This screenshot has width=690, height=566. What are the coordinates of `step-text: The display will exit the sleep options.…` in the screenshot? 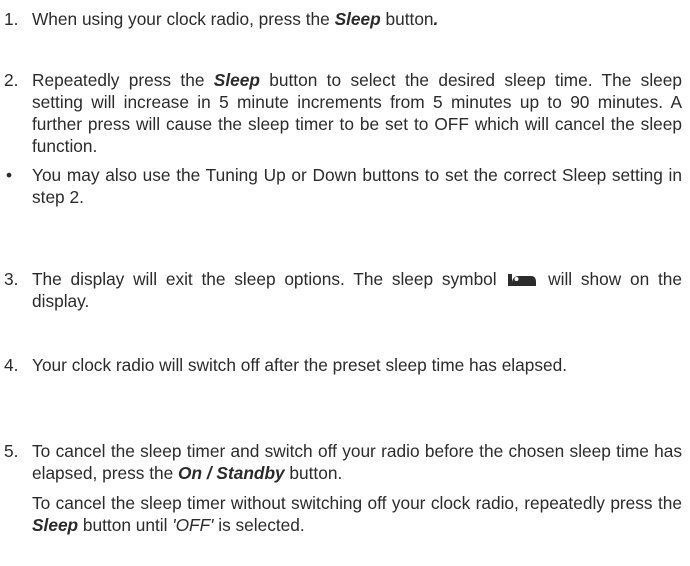 It's located at (357, 290).